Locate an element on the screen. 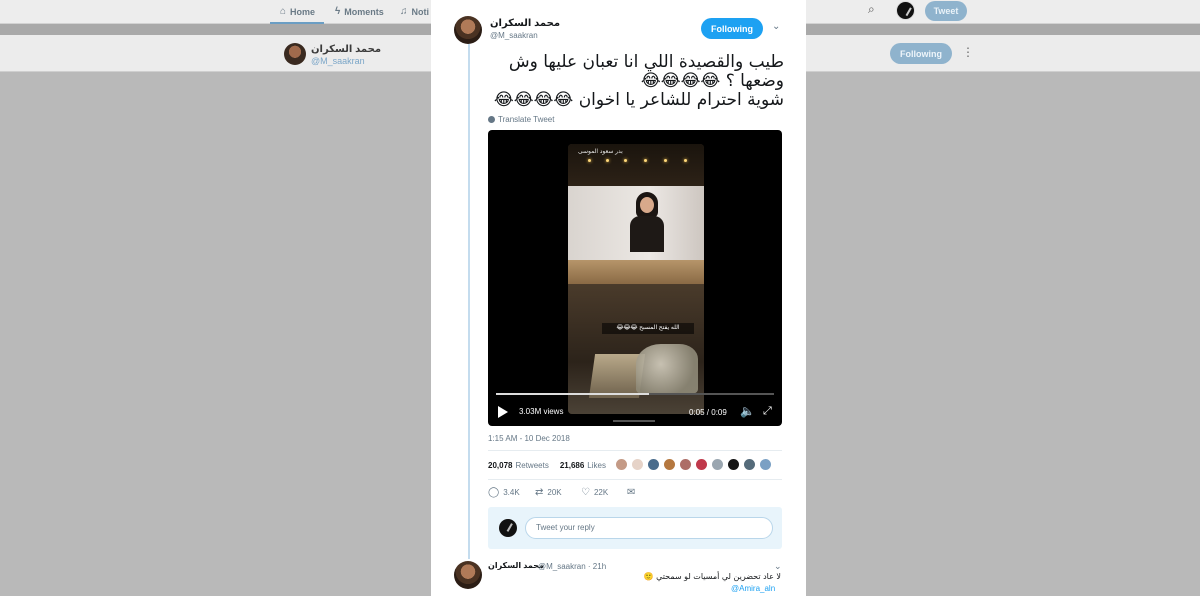 The height and width of the screenshot is (596, 1200). likes-count: 21,686 is located at coordinates (572, 465).